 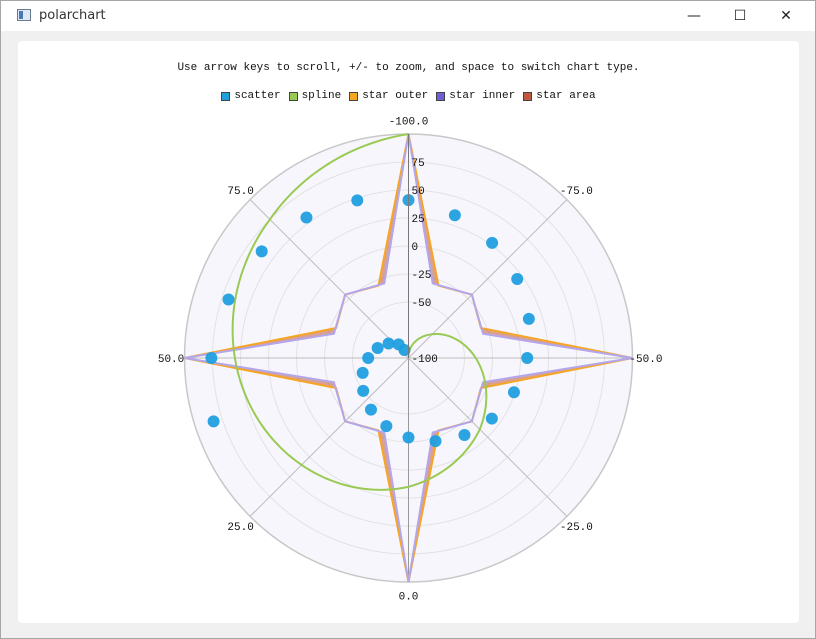 What do you see at coordinates (24, 15) in the screenshot?
I see `app-icon` at bounding box center [24, 15].